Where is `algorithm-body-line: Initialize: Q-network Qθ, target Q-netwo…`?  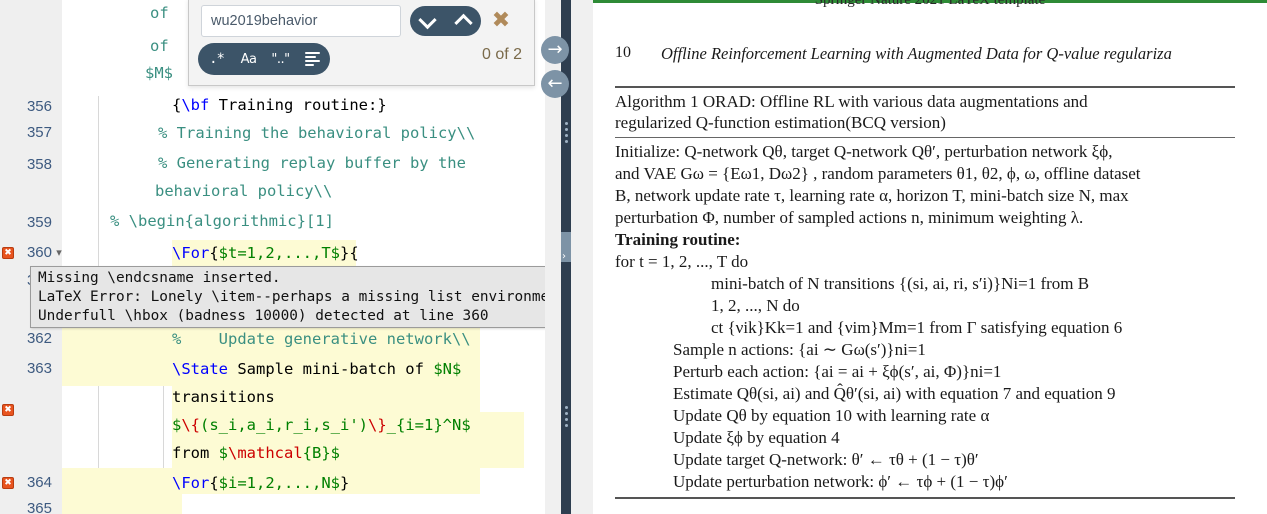
algorithm-body-line: Initialize: Q-network Qθ, target Q-netwo… is located at coordinates (864, 151).